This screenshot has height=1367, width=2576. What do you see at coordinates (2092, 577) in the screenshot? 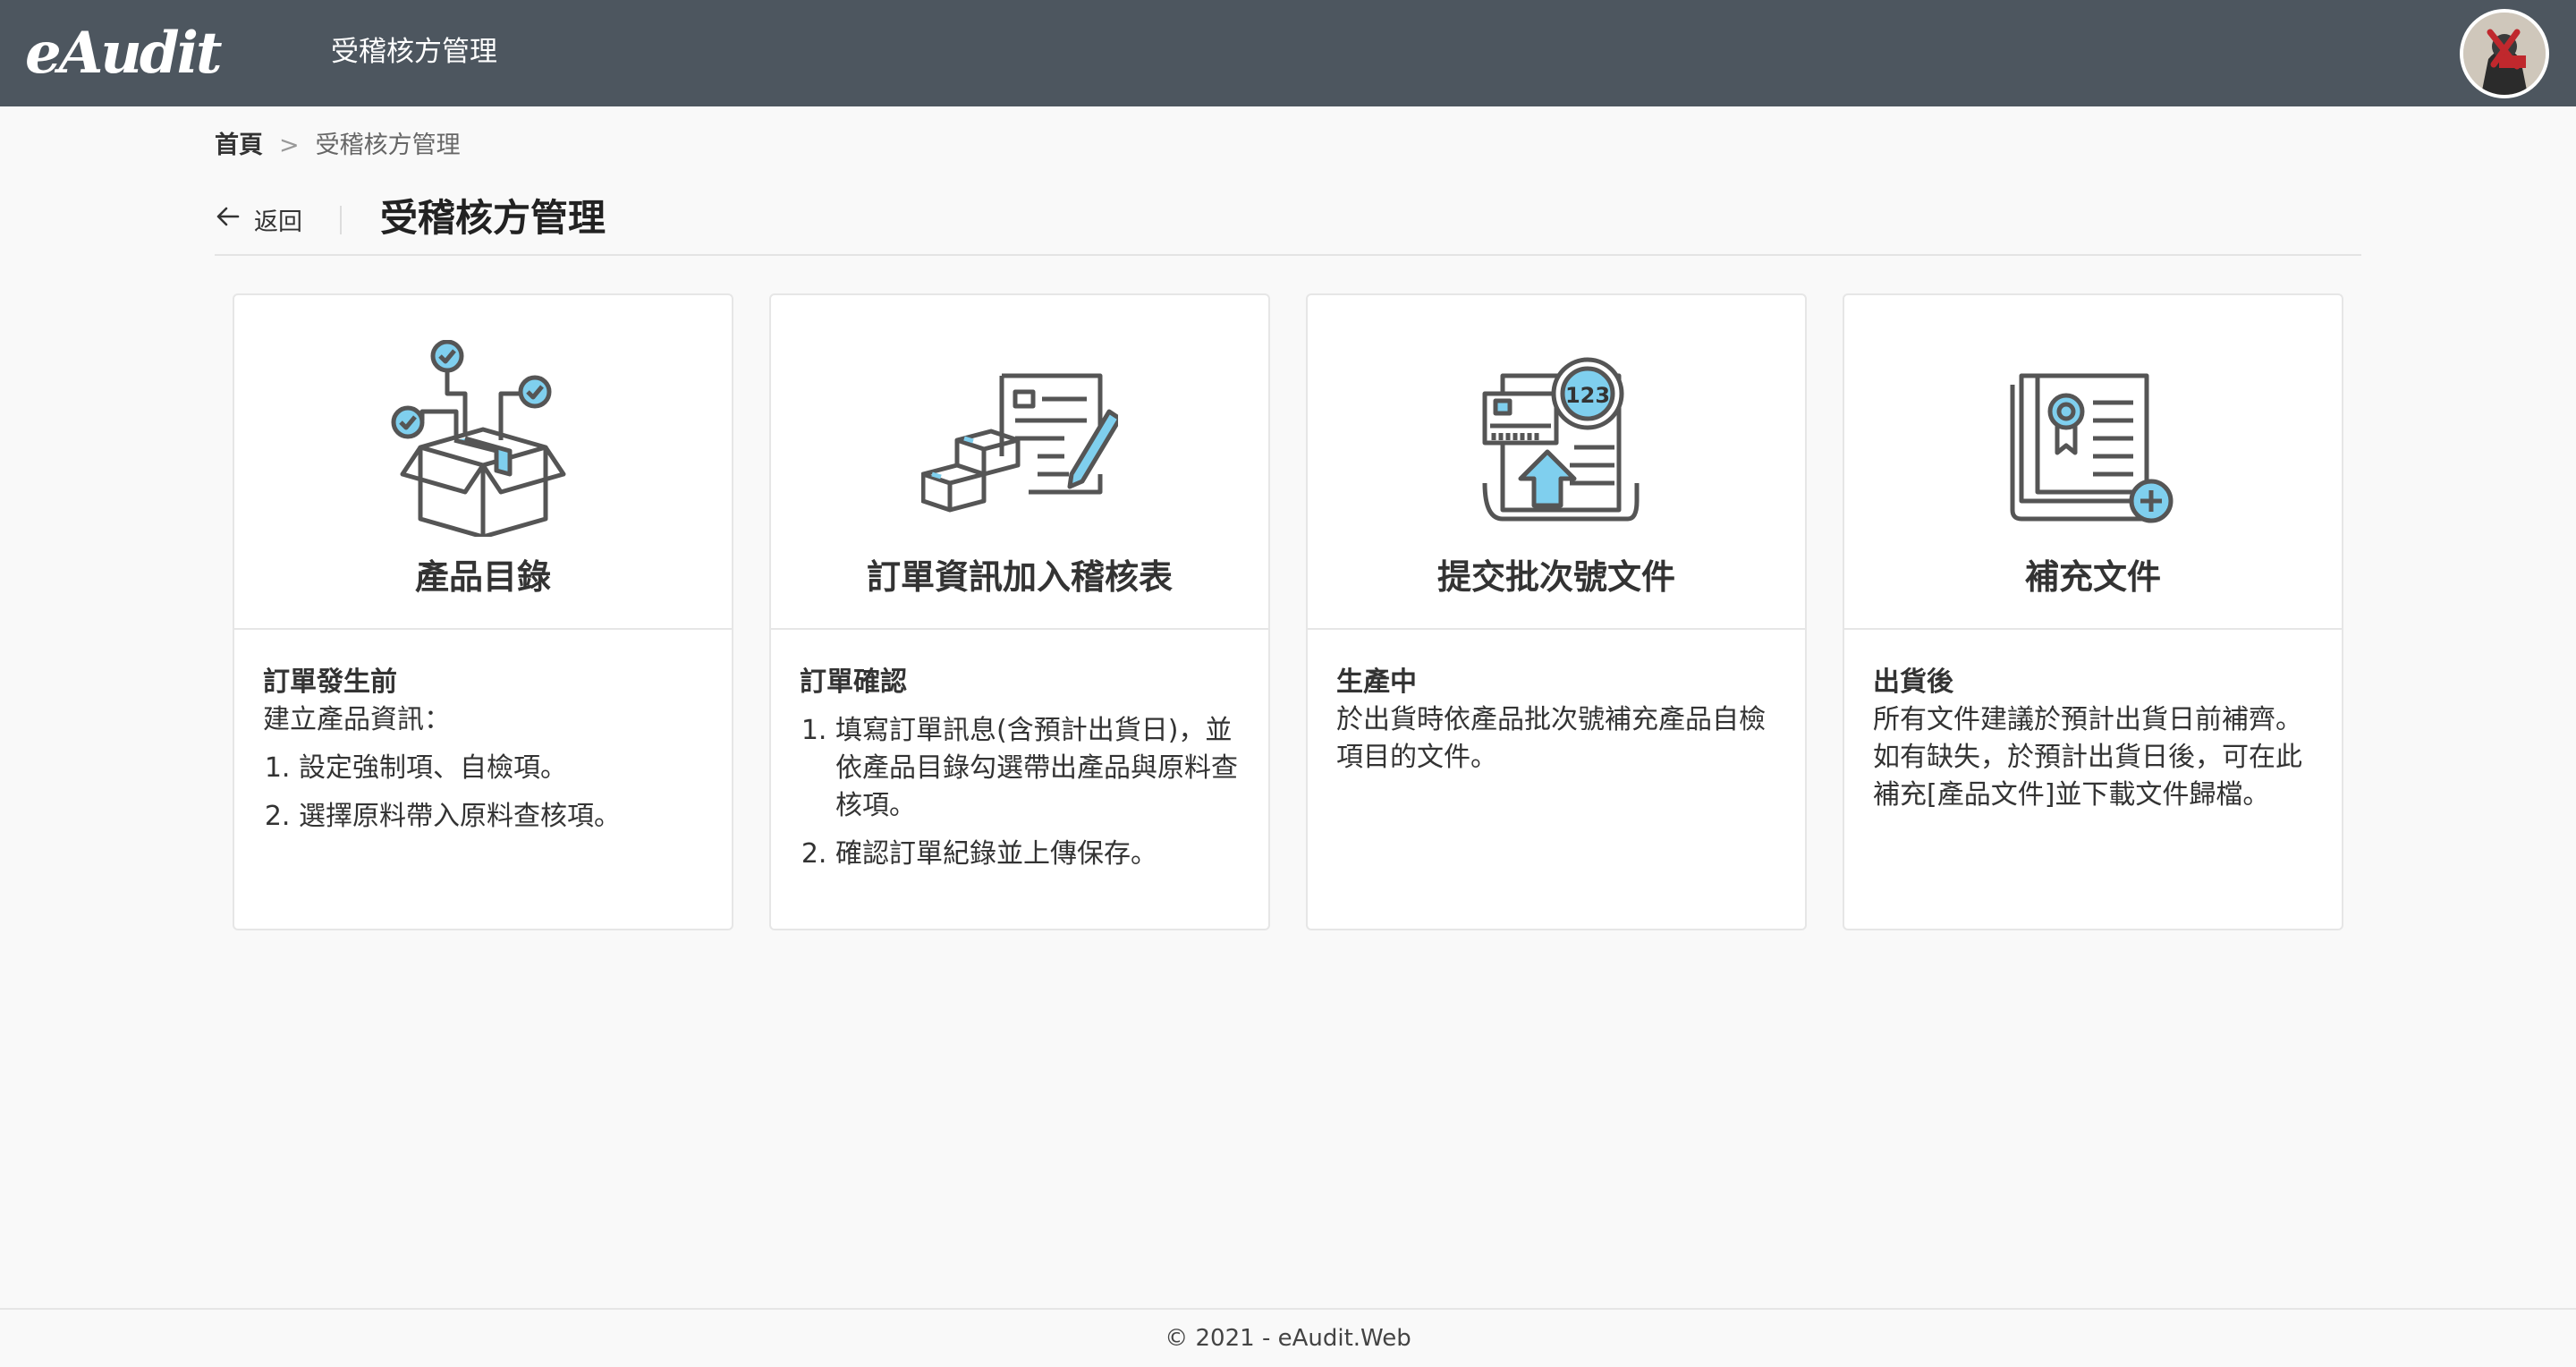
I see `card-title: 補充文件` at bounding box center [2092, 577].